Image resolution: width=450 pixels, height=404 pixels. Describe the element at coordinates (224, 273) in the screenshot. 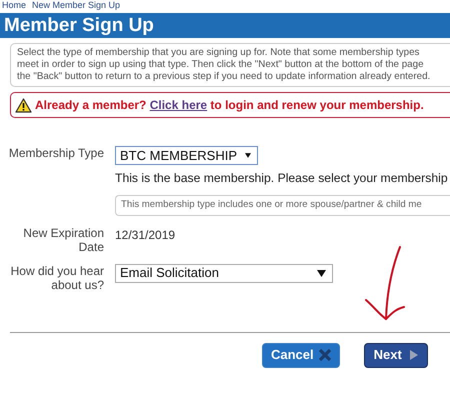

I see `select-field: Email Solicitation` at that location.